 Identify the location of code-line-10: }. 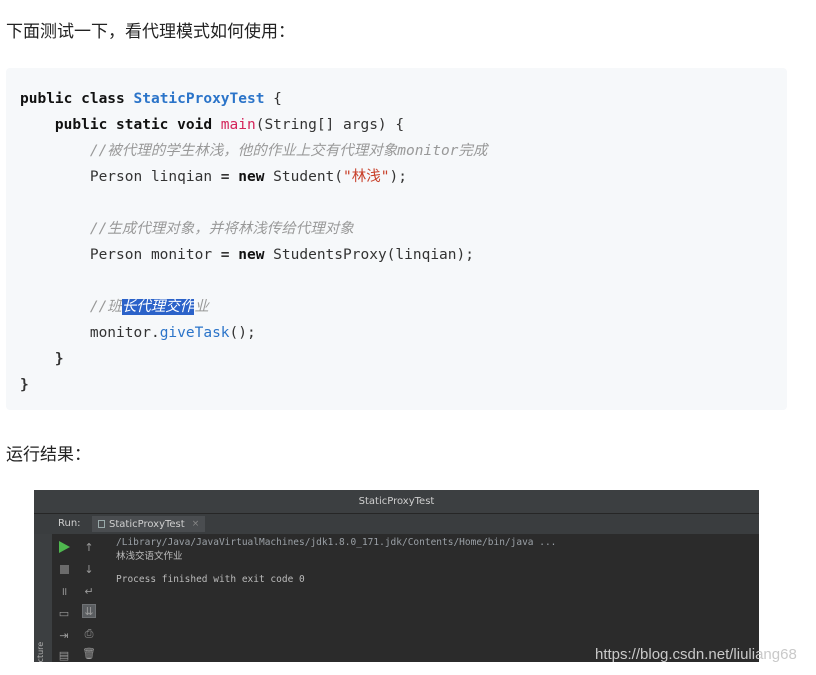
(403, 385).